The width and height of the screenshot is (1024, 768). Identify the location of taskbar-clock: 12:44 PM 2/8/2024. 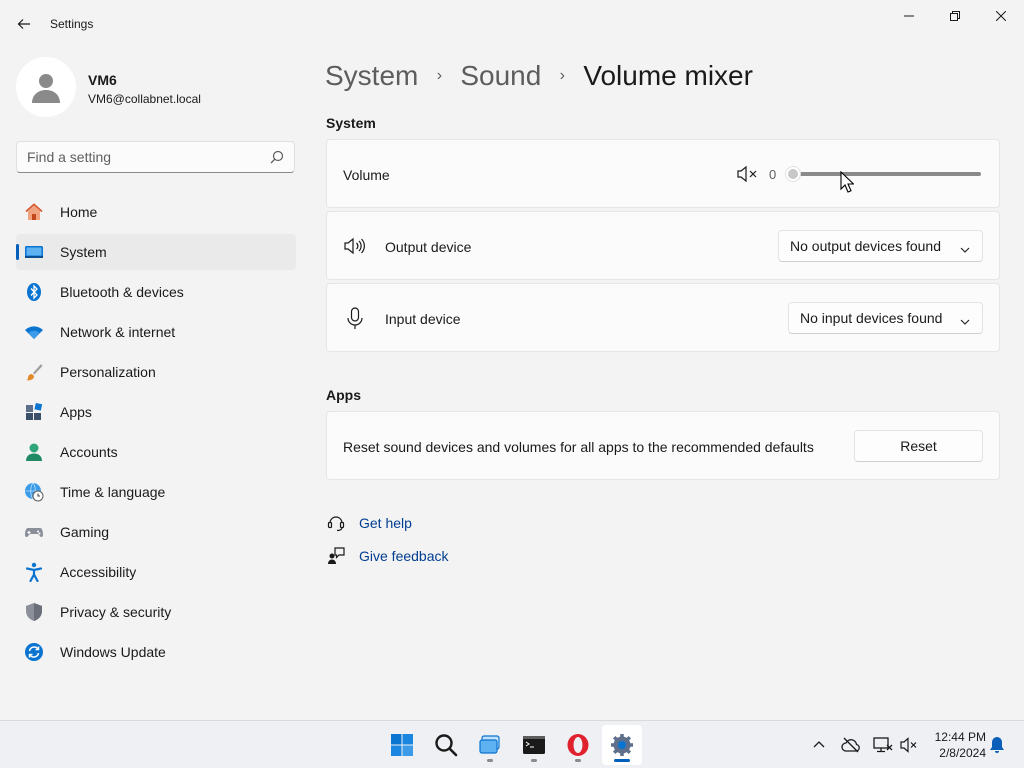
(955, 745).